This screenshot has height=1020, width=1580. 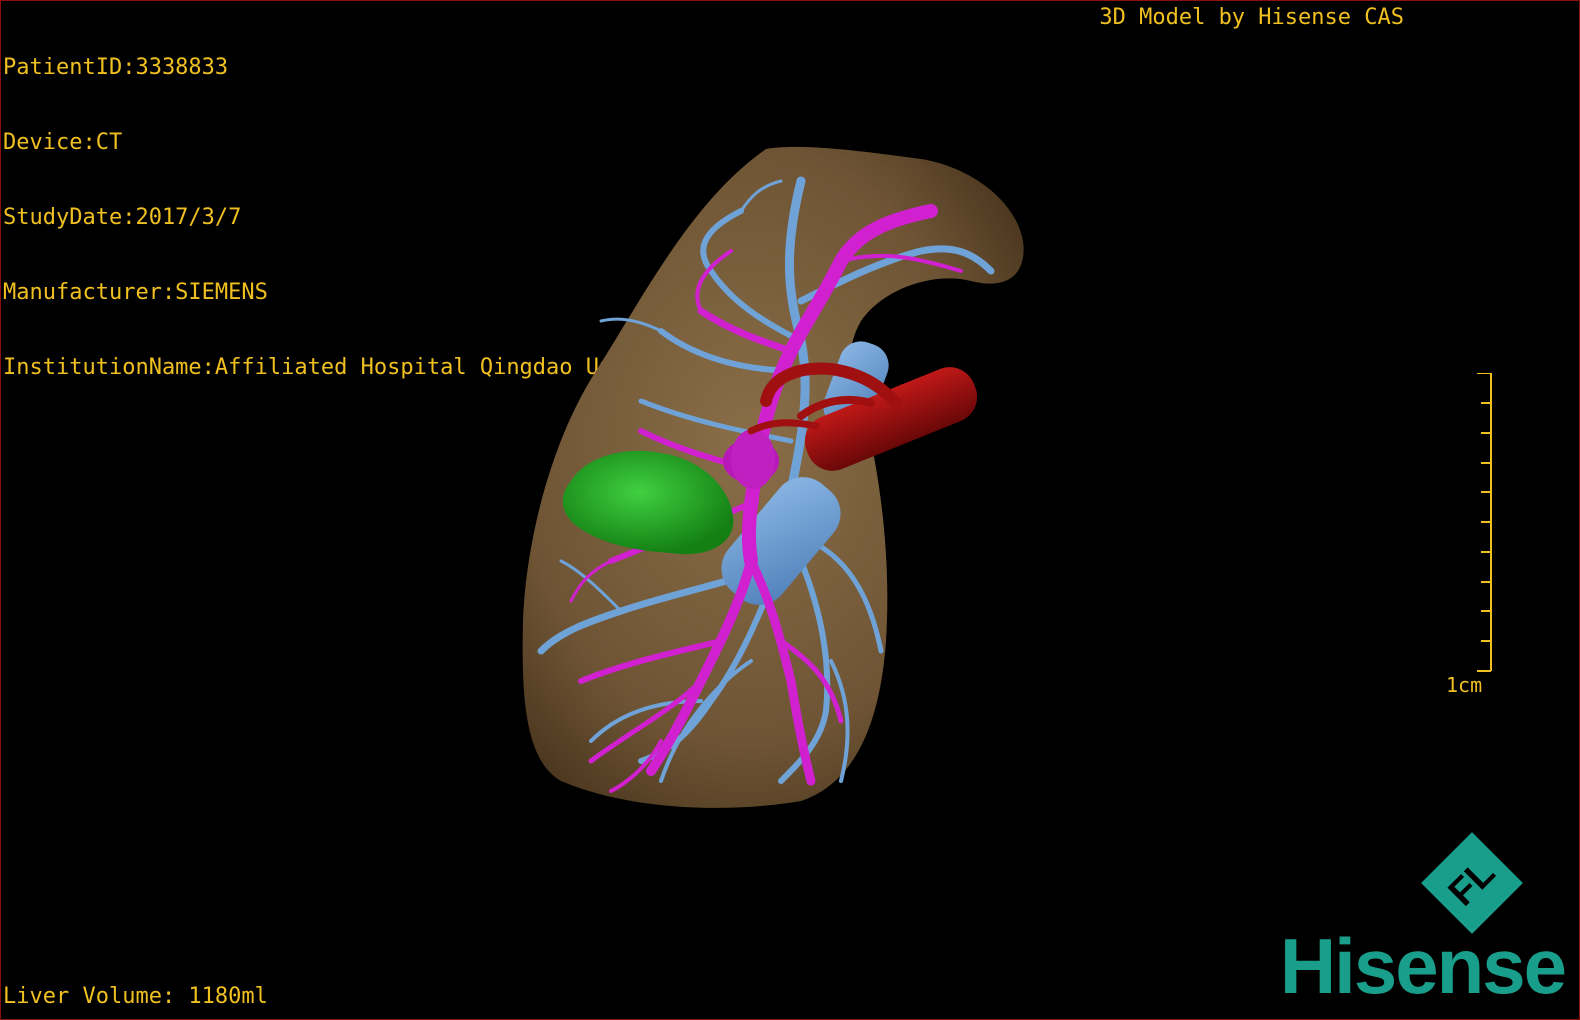 I want to click on scale-label: 1cm, so click(x=1464, y=685).